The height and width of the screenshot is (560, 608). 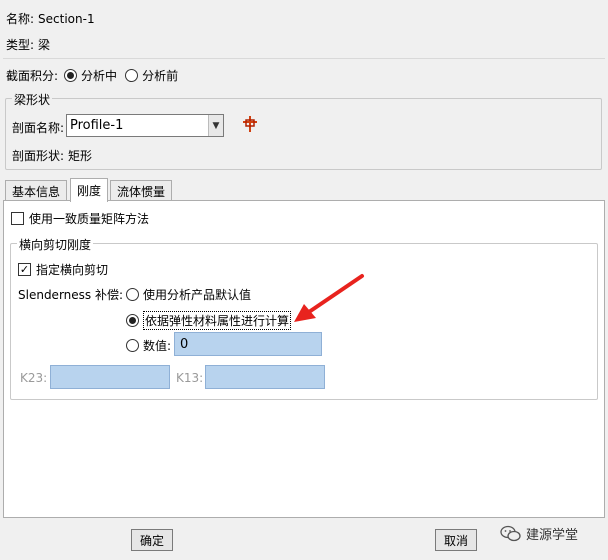 I want to click on k13-label-text: K13:, so click(x=190, y=378).